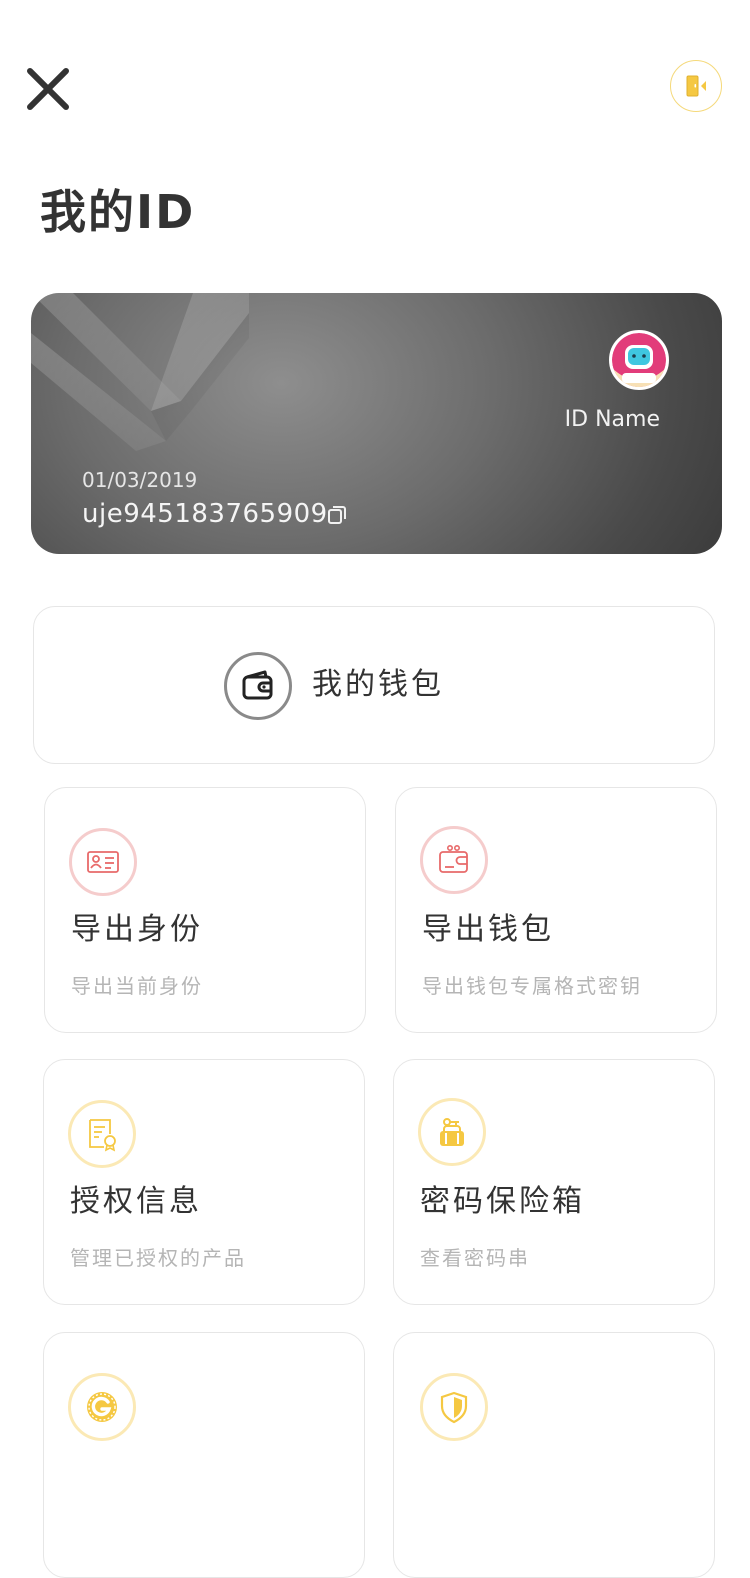 This screenshot has width=750, height=1578. Describe the element at coordinates (612, 419) in the screenshot. I see `id-name: ID Name` at that location.